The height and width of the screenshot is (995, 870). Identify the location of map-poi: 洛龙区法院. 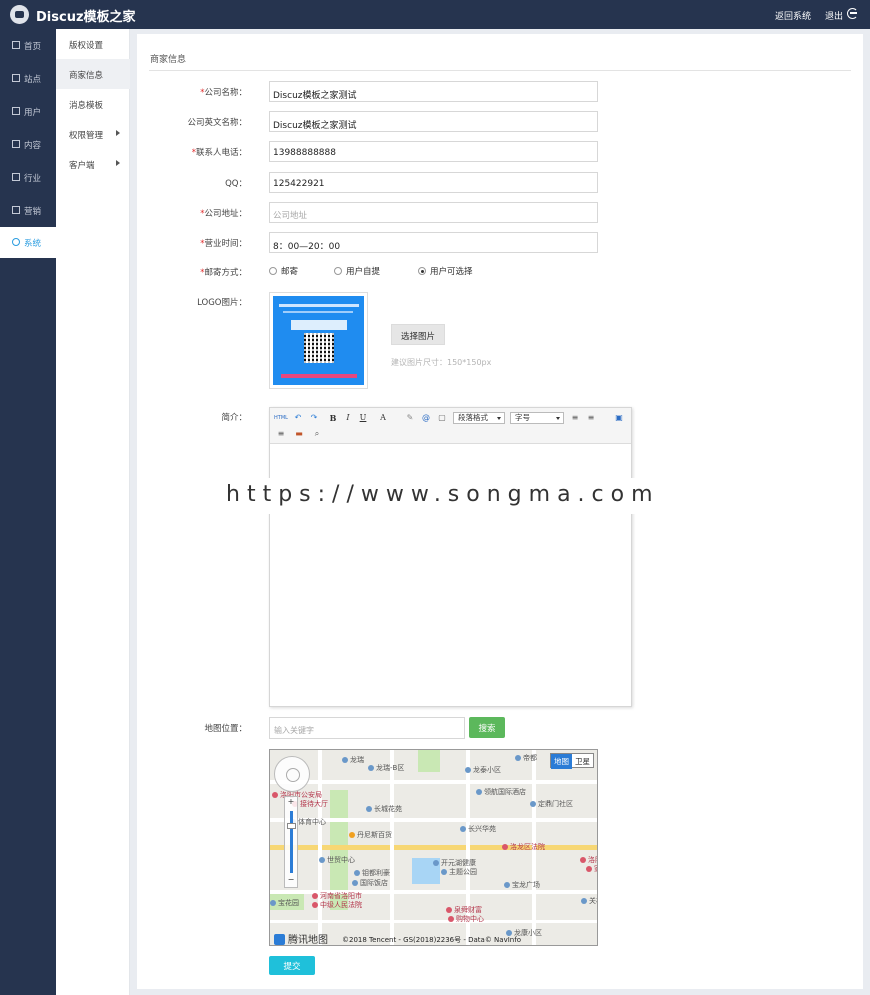
(523, 847).